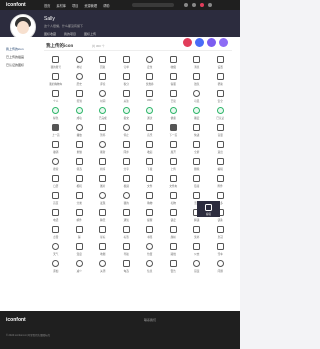 The height and width of the screenshot is (349, 320). I want to click on icon-card: 时间, so click(103, 96).